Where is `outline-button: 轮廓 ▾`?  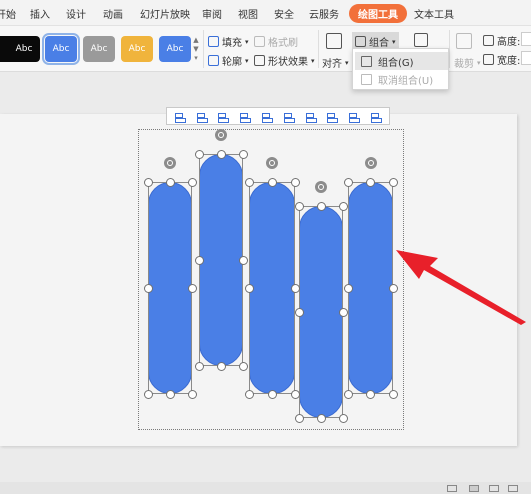
outline-button: 轮廓 ▾ is located at coordinates (228, 60).